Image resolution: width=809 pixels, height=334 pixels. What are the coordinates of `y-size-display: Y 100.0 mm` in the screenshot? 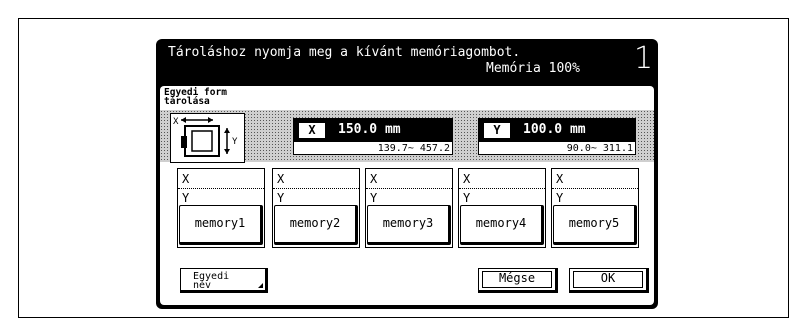 It's located at (557, 130).